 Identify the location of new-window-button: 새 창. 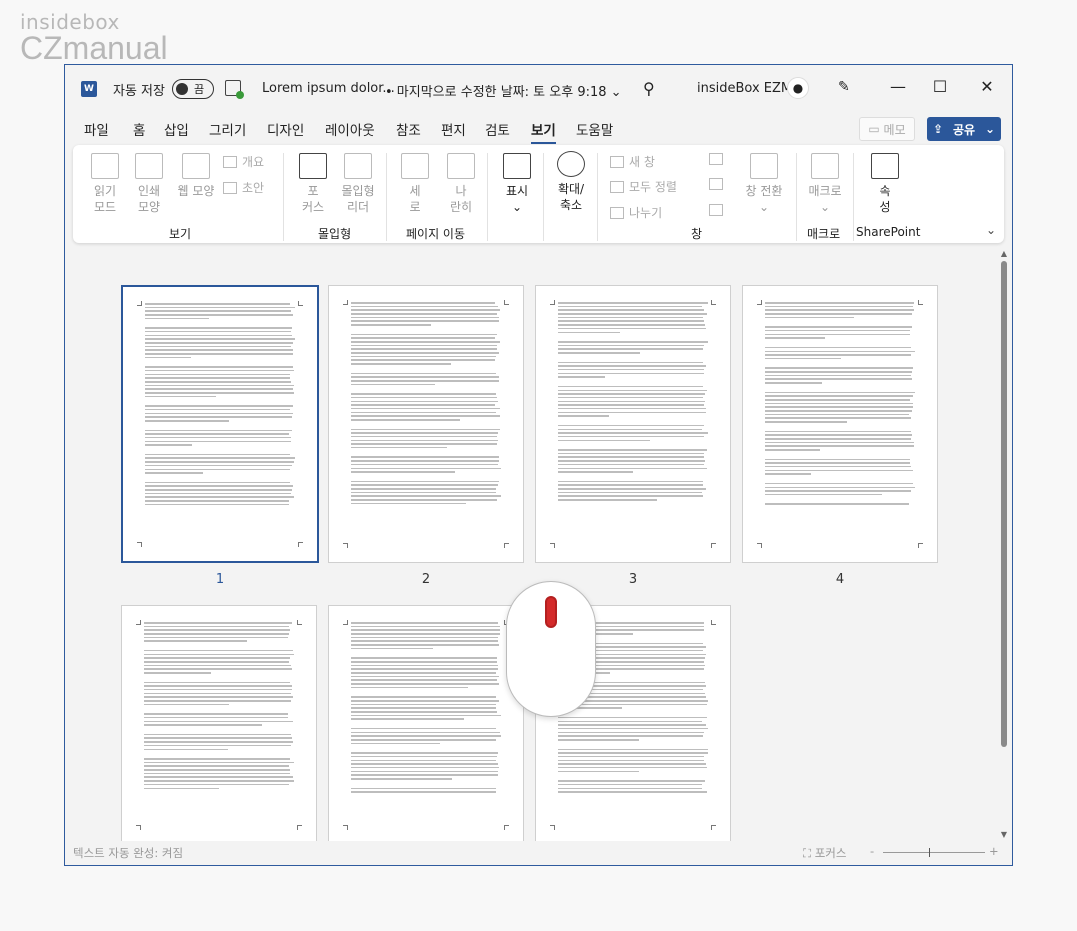
(632, 161).